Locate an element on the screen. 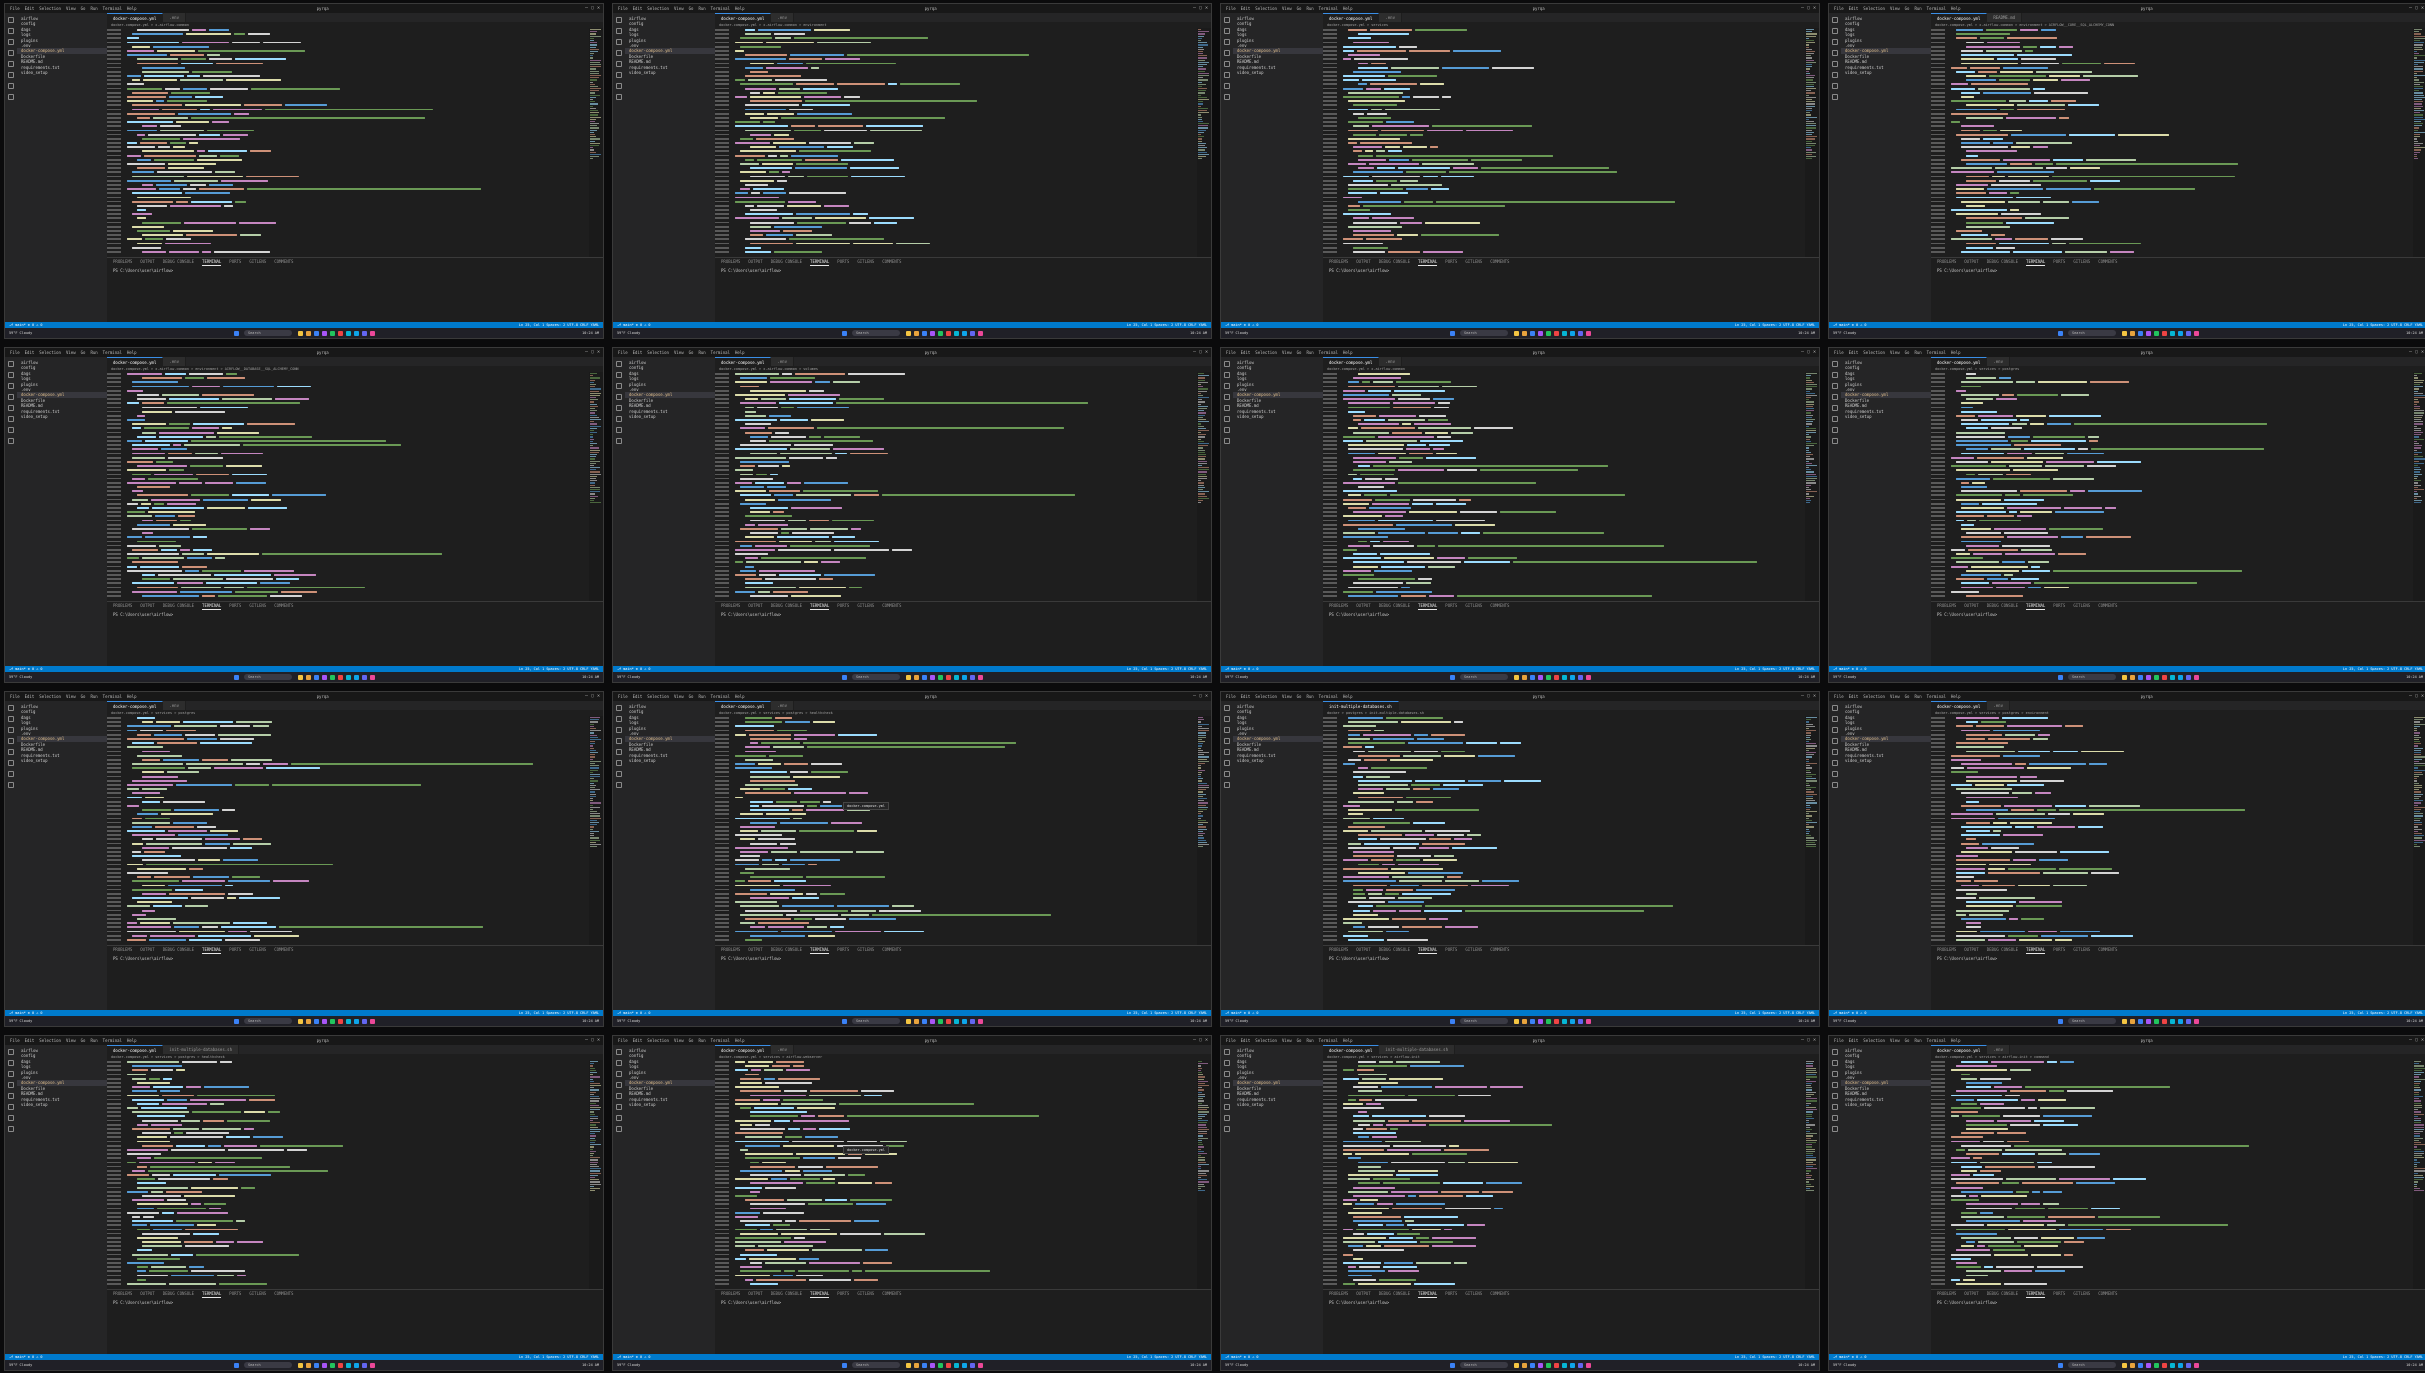  menu-item: Run is located at coordinates (701, 696).